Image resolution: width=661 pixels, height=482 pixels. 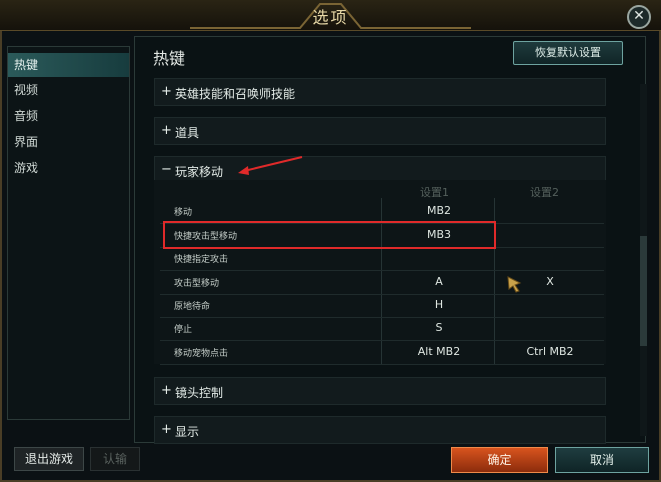 What do you see at coordinates (380, 391) in the screenshot?
I see `section-camera-control: + 镜头控制` at bounding box center [380, 391].